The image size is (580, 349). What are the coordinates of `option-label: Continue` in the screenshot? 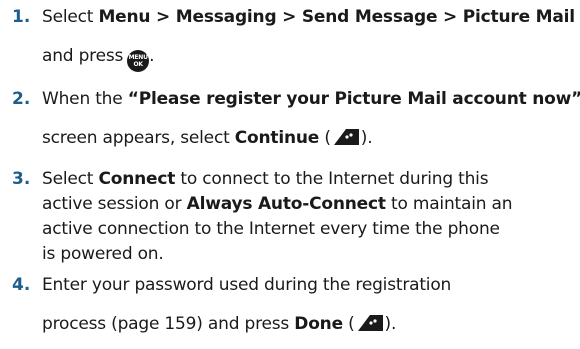 It's located at (277, 138).